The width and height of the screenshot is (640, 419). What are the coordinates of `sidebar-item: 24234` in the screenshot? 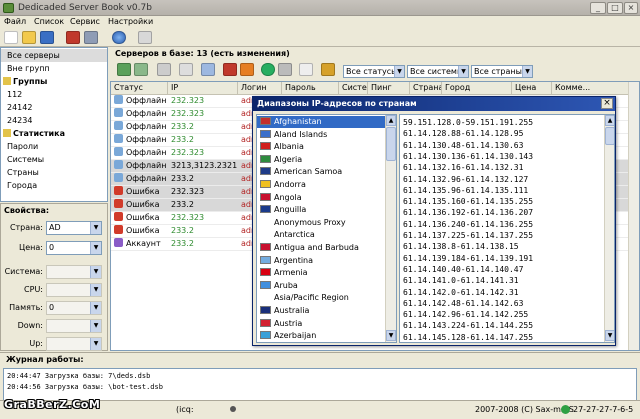 It's located at (54, 120).